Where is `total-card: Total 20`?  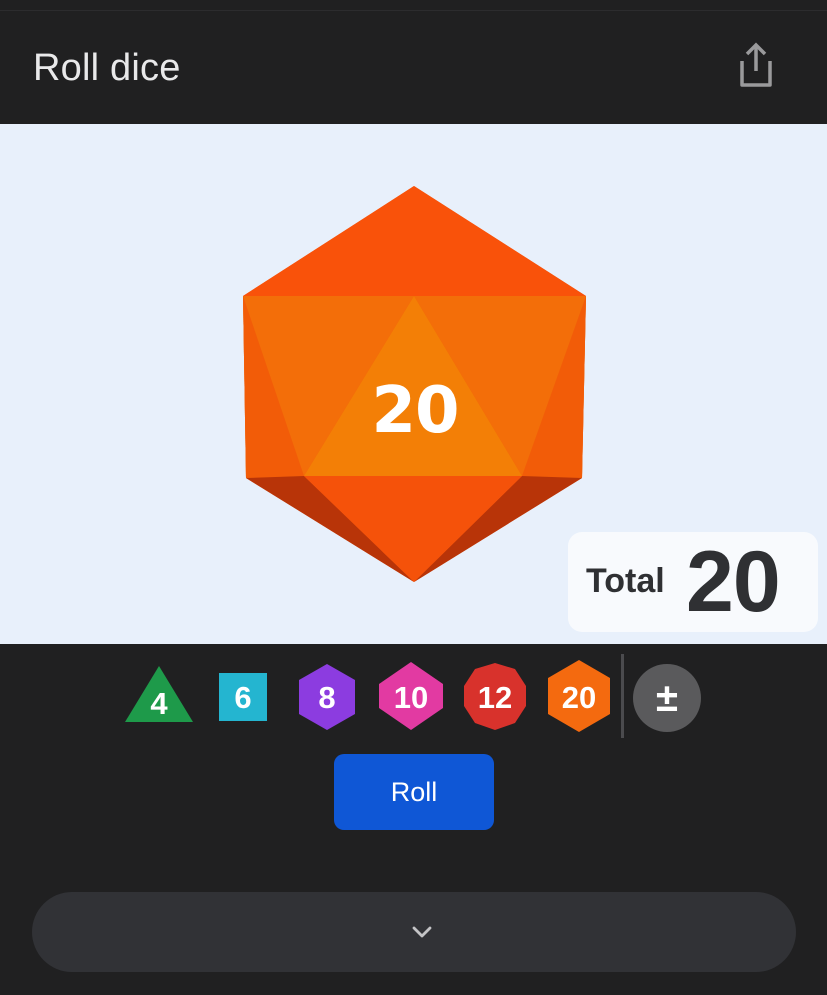
total-card: Total 20 is located at coordinates (693, 582).